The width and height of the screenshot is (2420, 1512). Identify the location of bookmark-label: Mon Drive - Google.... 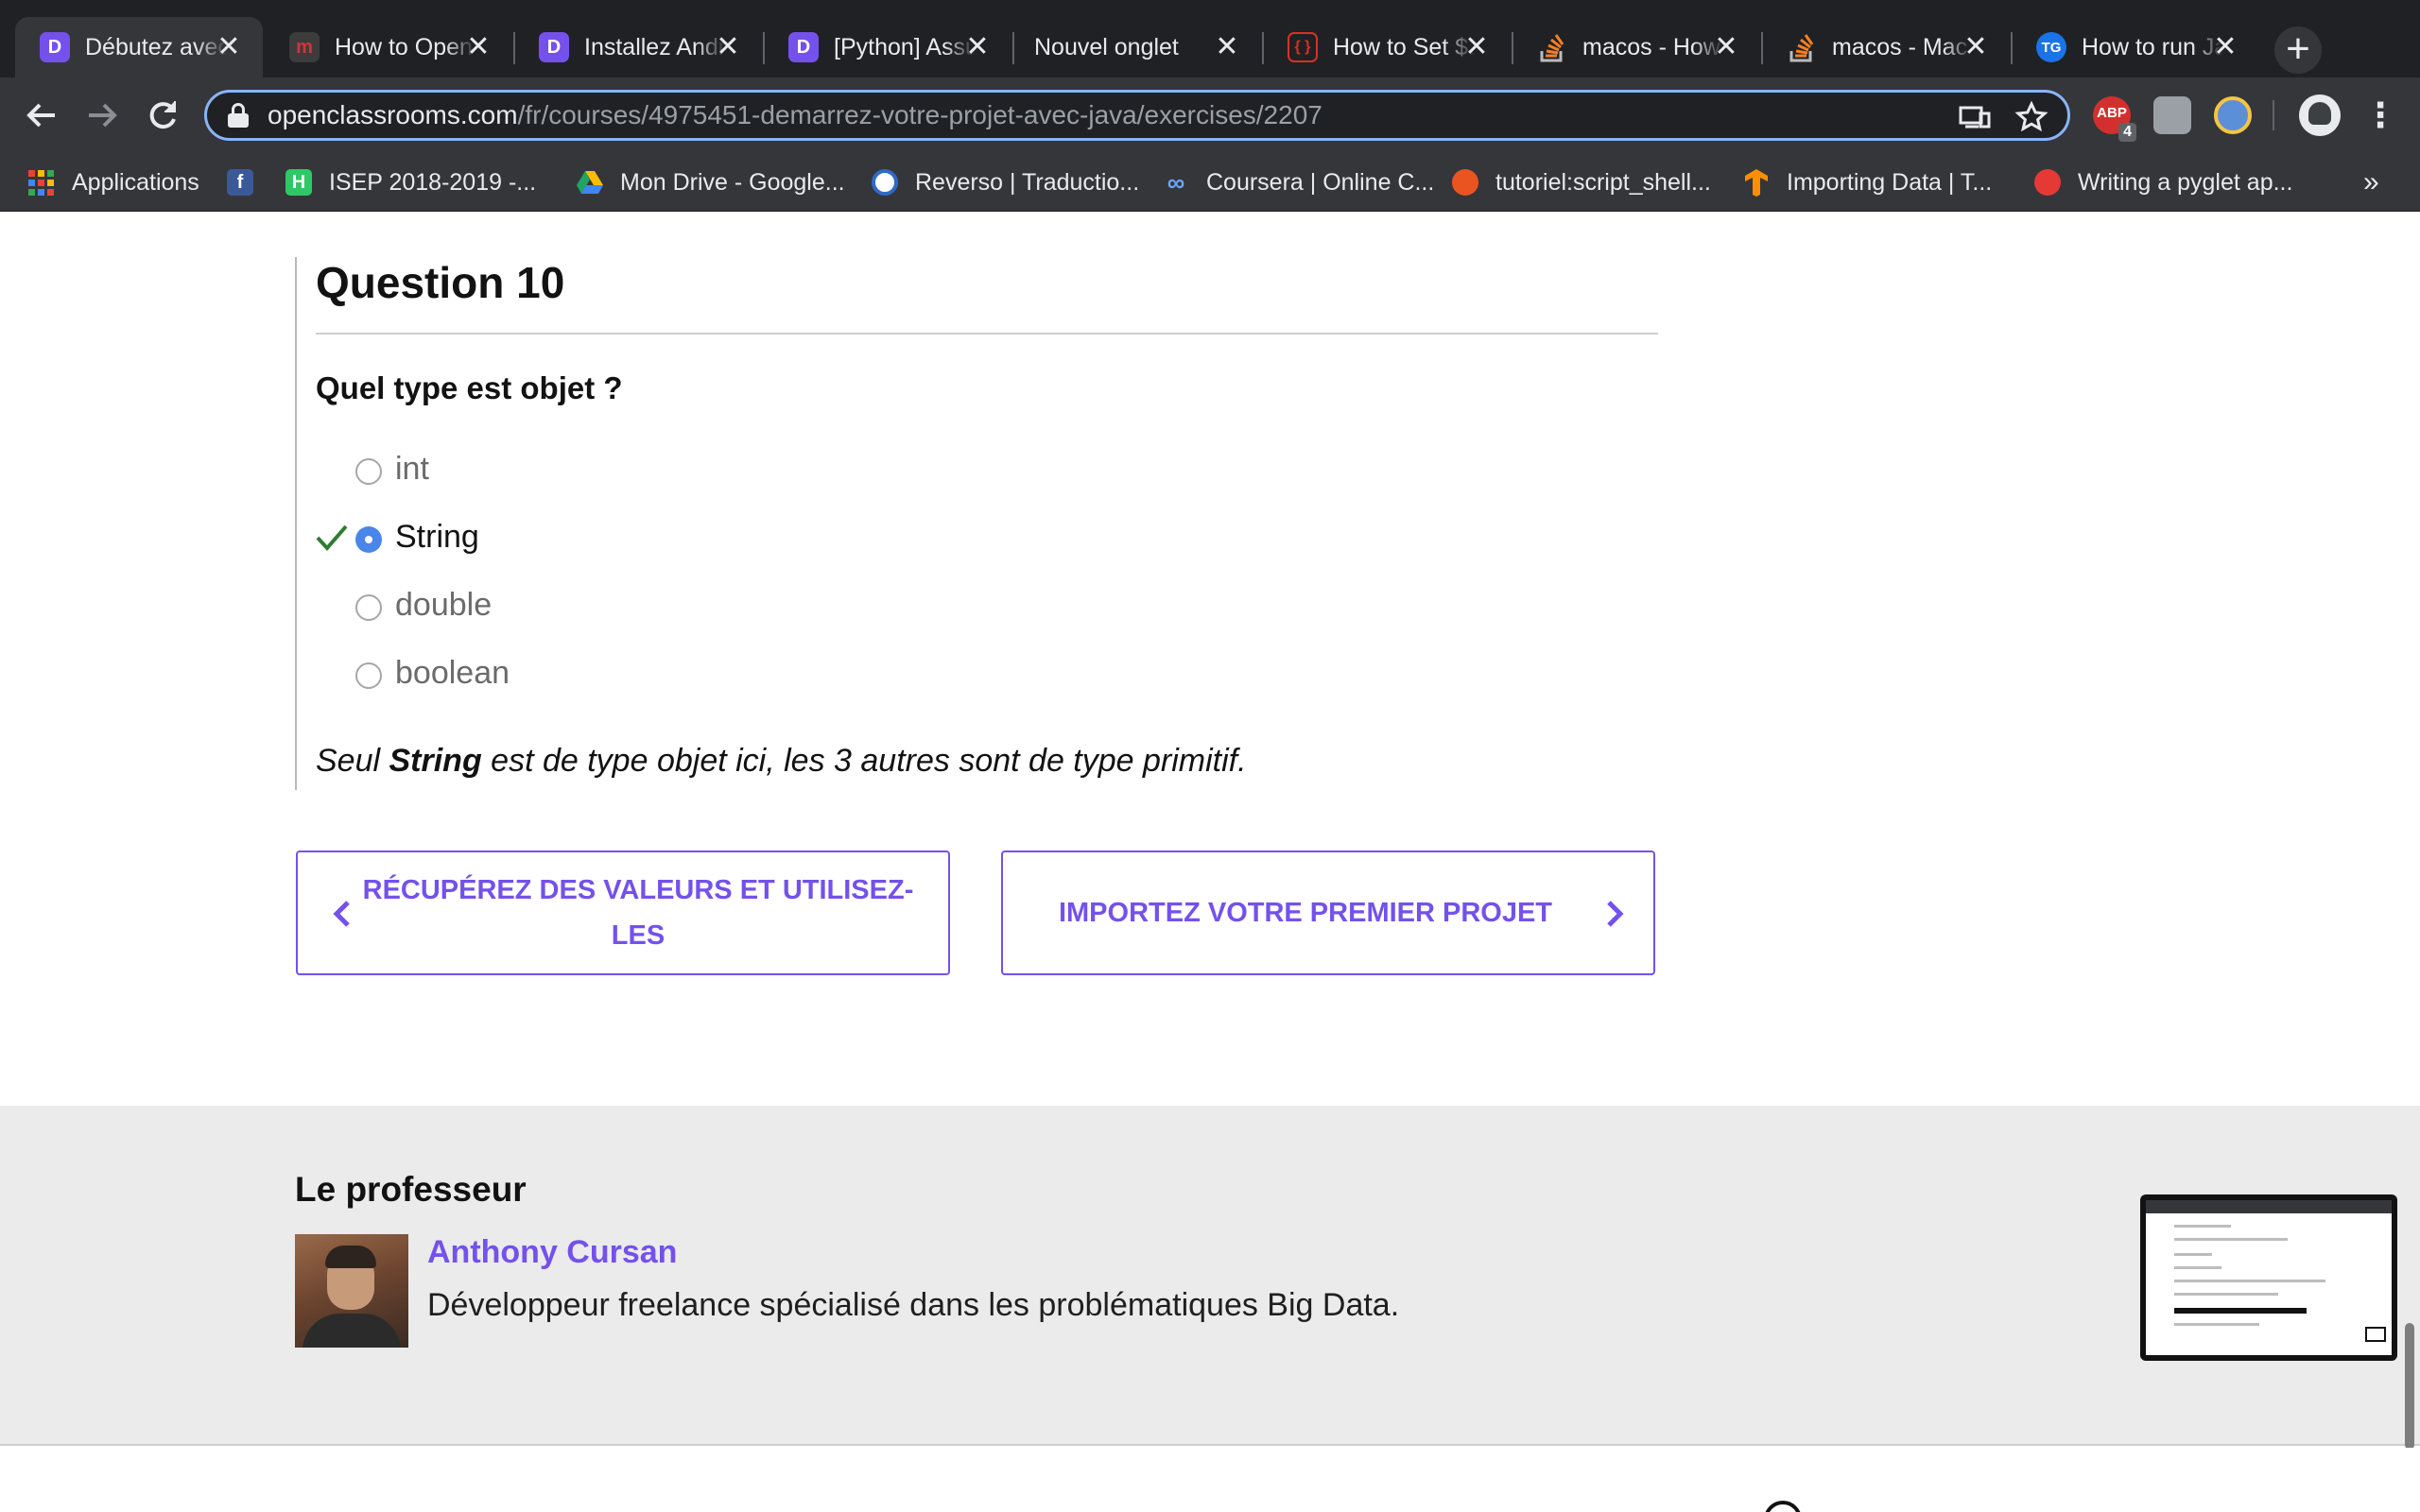
(732, 182).